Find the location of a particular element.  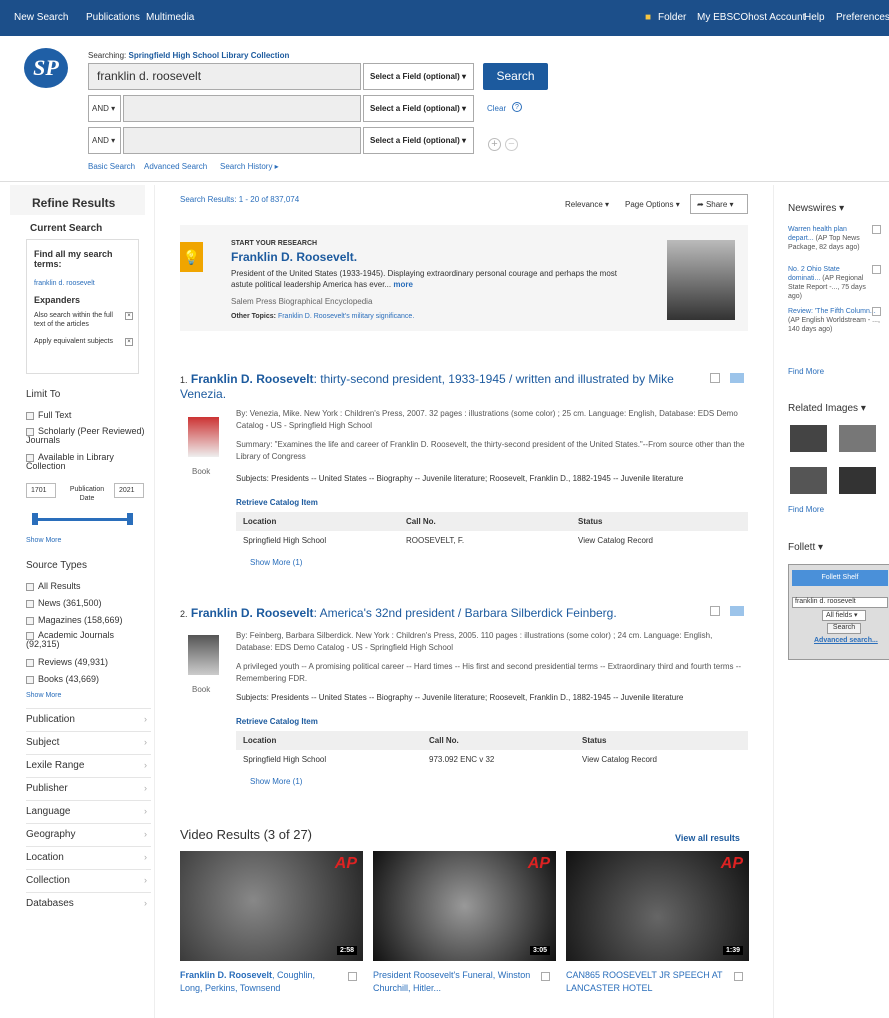

related-images-find-more: Find More is located at coordinates (806, 509).